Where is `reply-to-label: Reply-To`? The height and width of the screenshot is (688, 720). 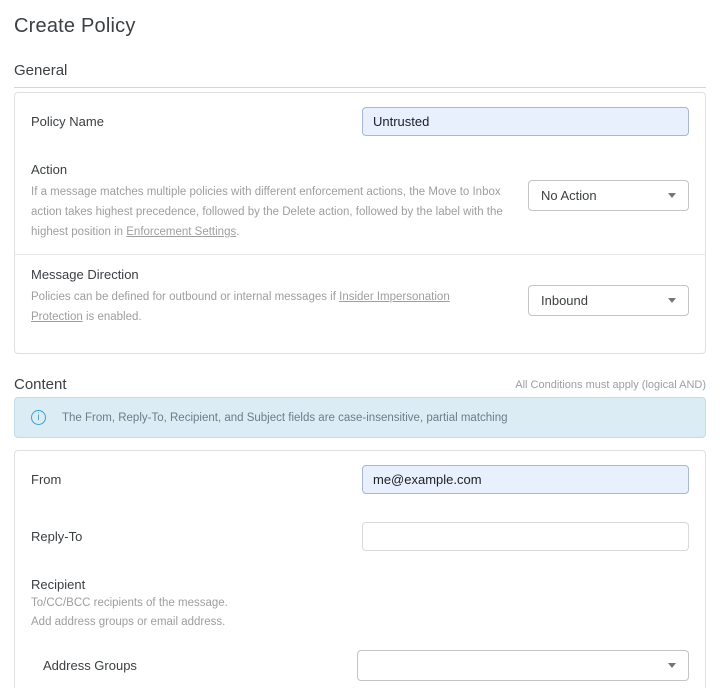
reply-to-label: Reply-To is located at coordinates (57, 536).